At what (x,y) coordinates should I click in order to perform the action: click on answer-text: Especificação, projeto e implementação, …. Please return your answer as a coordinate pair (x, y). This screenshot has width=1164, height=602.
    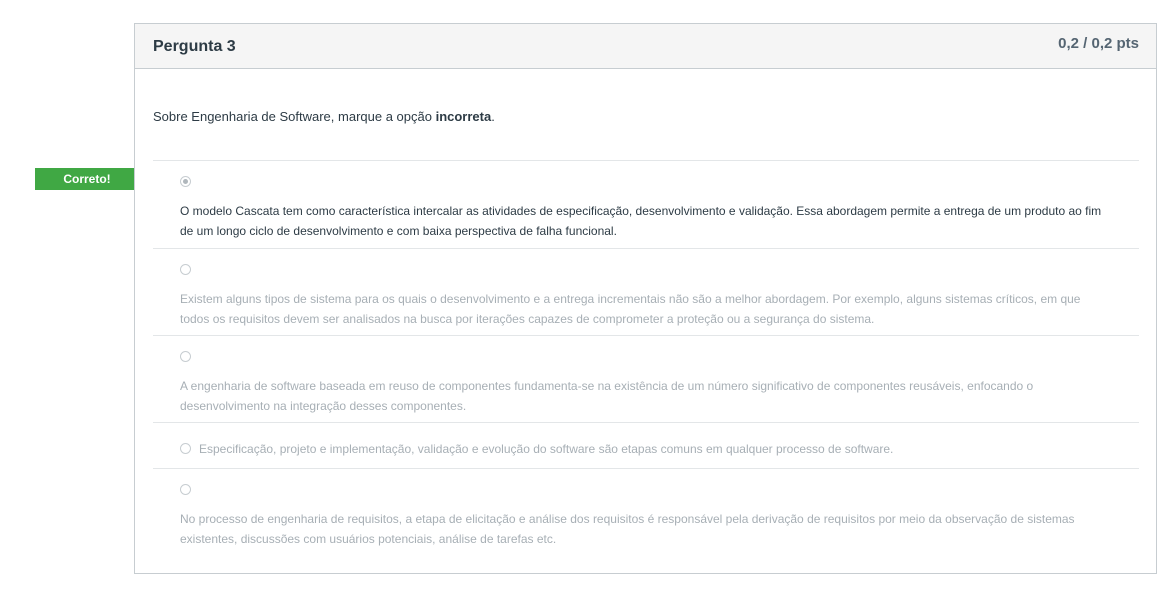
    Looking at the image, I should click on (546, 449).